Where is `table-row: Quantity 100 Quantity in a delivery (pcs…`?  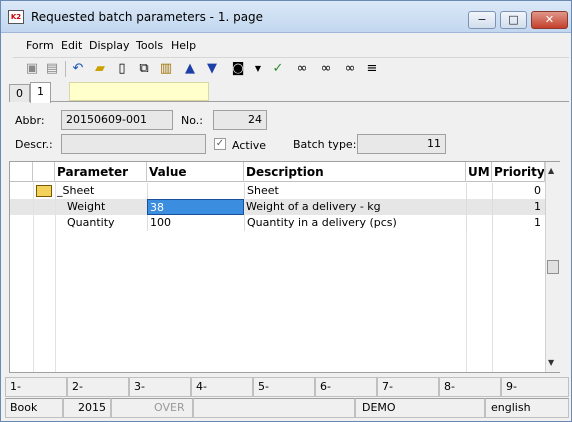 table-row: Quantity 100 Quantity in a delivery (pcs… is located at coordinates (277, 223).